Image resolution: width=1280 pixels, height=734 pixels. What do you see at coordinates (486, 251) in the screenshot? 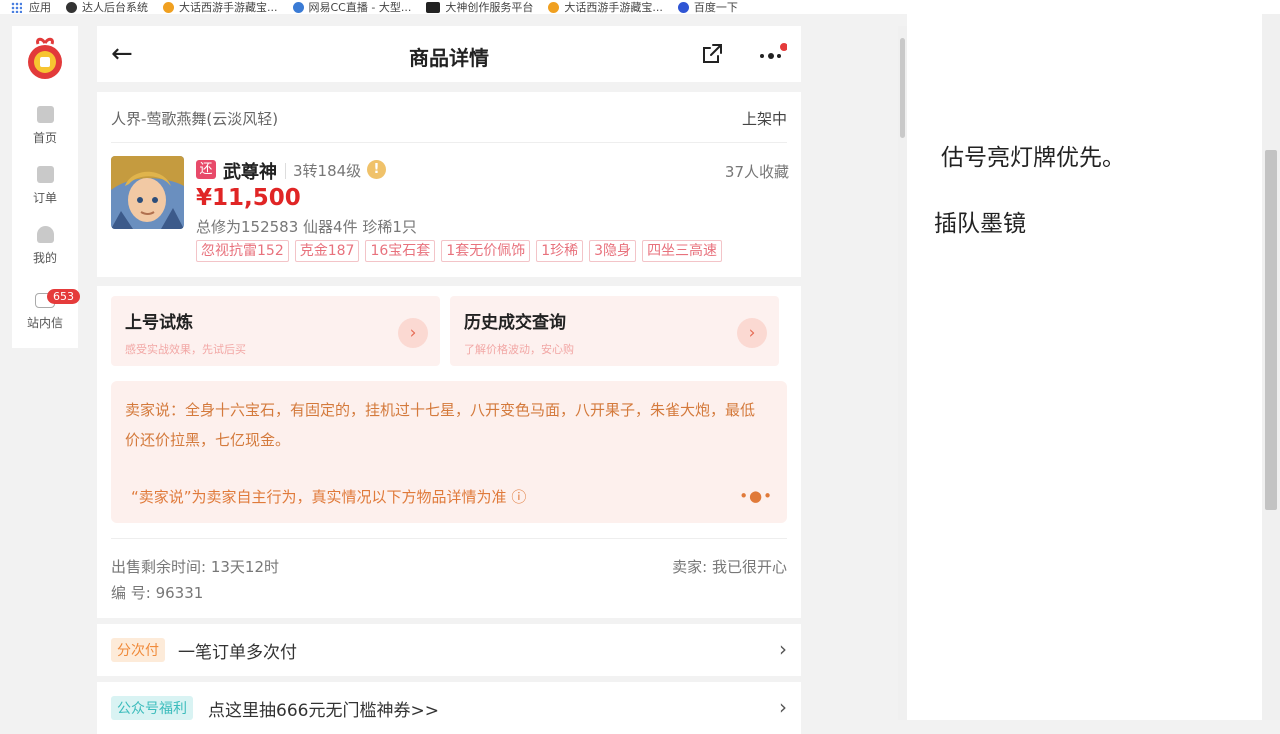
I see `feature-tag: 1套无价佩饰` at bounding box center [486, 251].